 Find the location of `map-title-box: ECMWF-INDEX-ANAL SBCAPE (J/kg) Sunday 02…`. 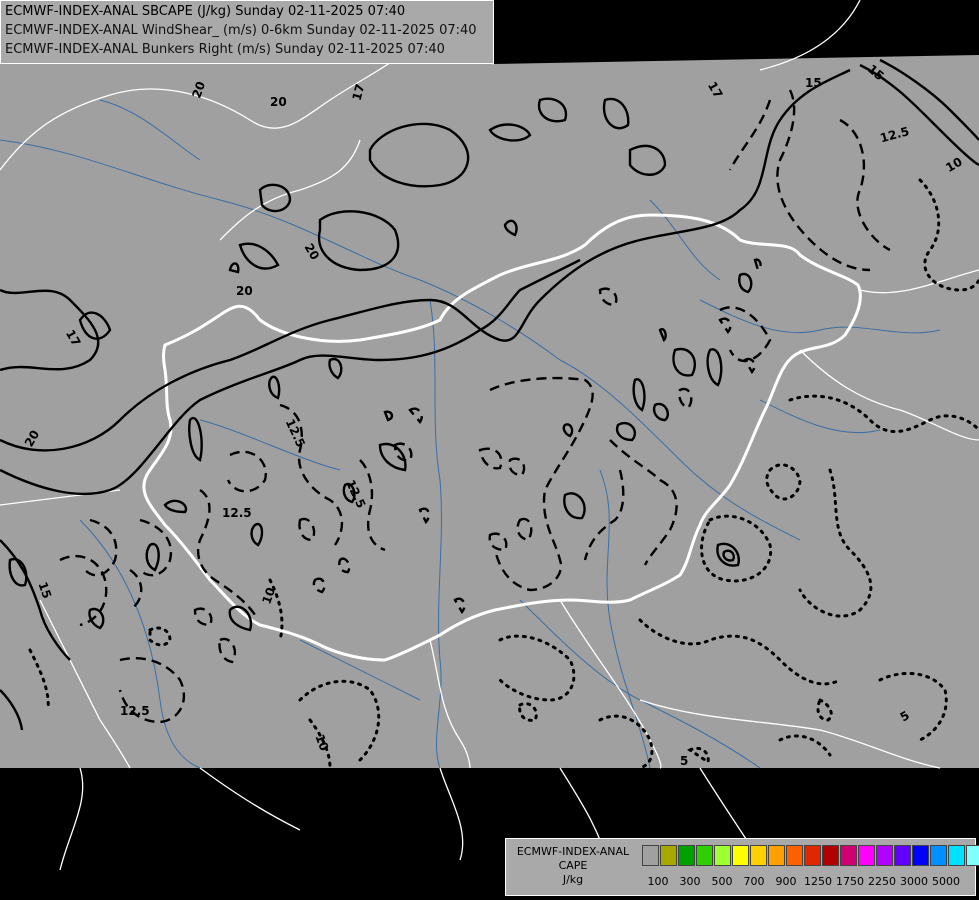

map-title-box: ECMWF-INDEX-ANAL SBCAPE (J/kg) Sunday 02… is located at coordinates (247, 32).